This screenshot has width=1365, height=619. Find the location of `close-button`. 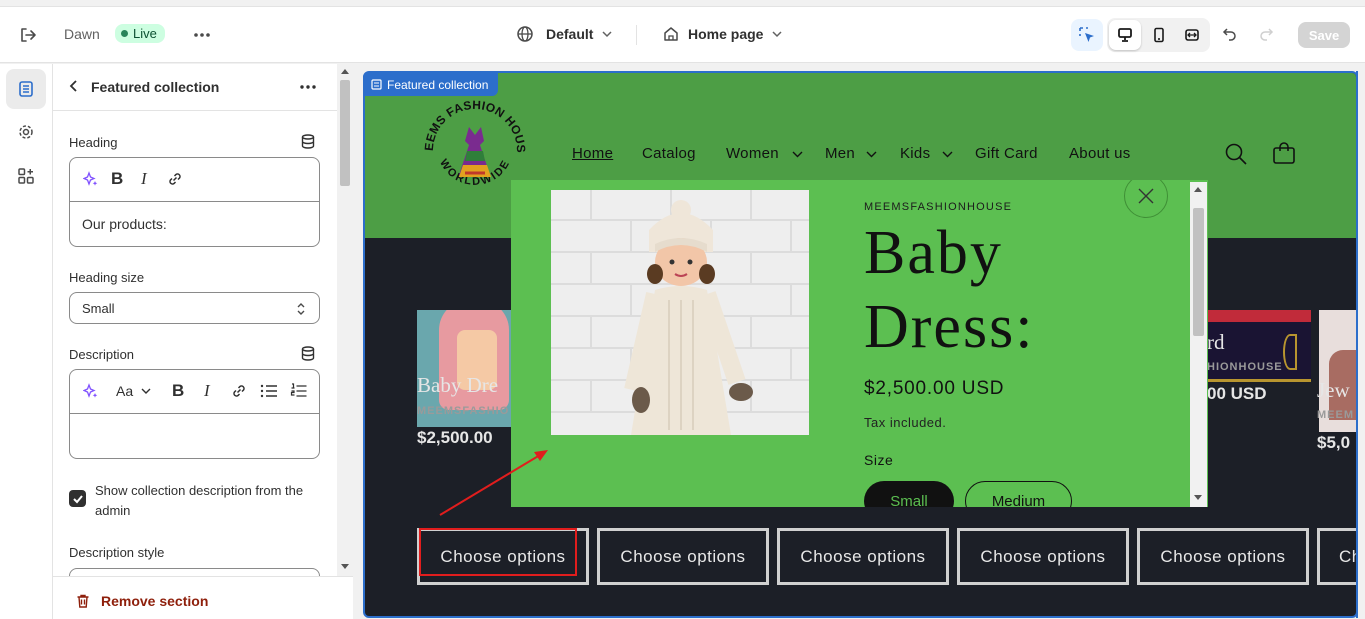

close-button is located at coordinates (1146, 199).